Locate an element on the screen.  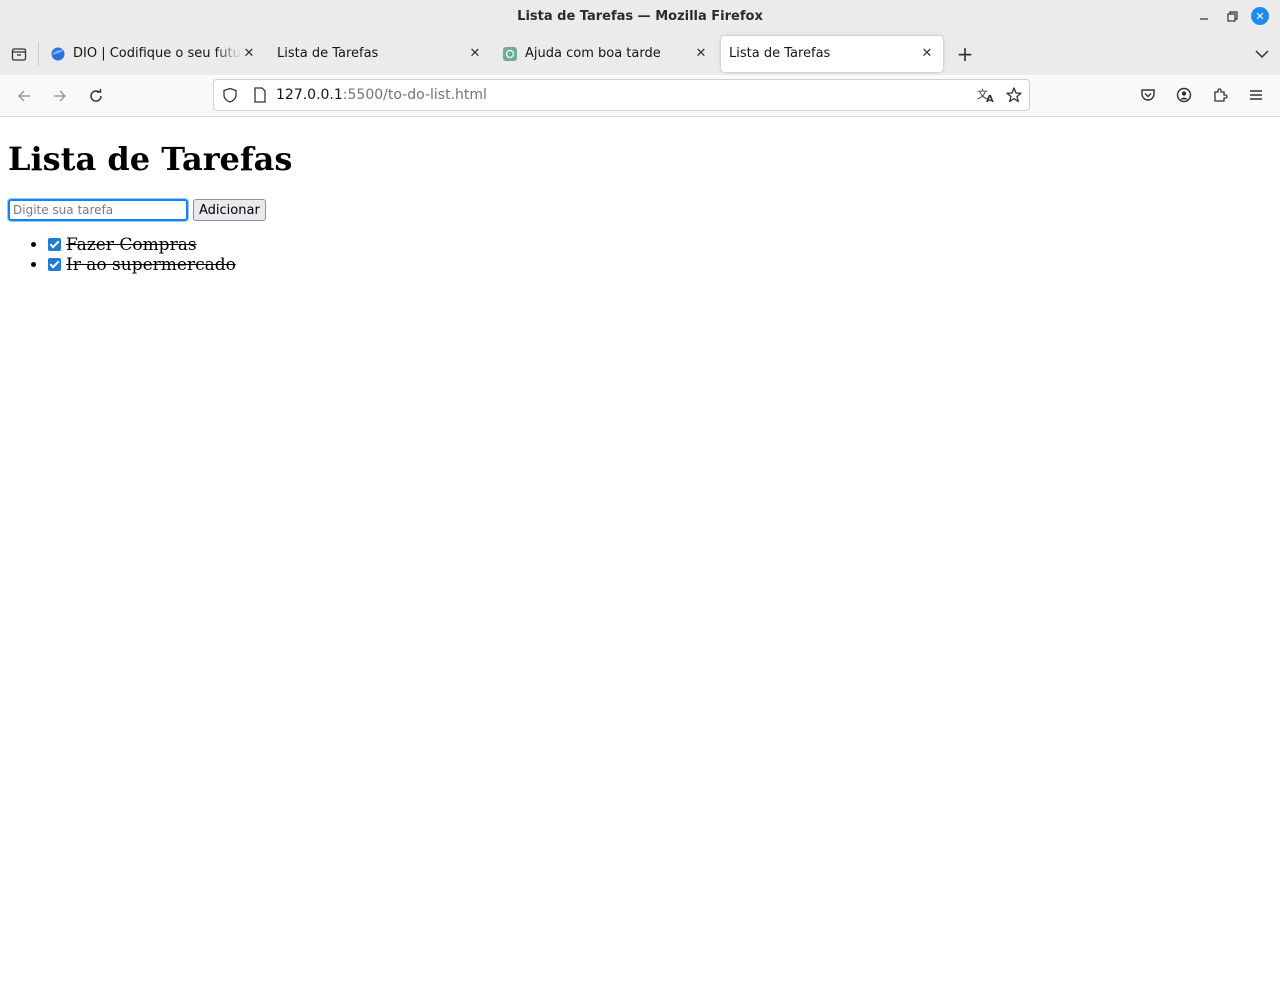
translate-icon: 文A is located at coordinates (986, 97).